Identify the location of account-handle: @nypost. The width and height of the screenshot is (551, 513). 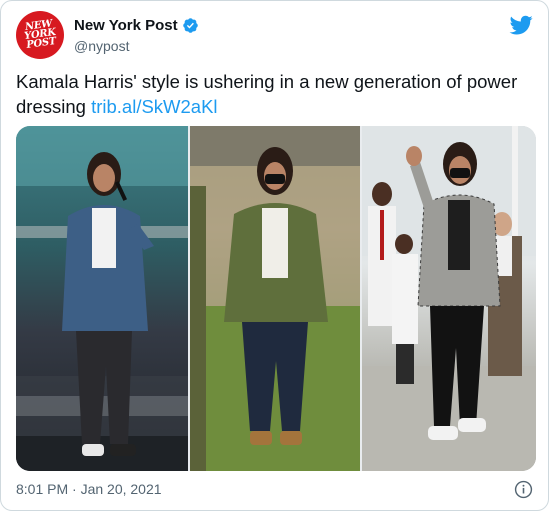
(101, 46).